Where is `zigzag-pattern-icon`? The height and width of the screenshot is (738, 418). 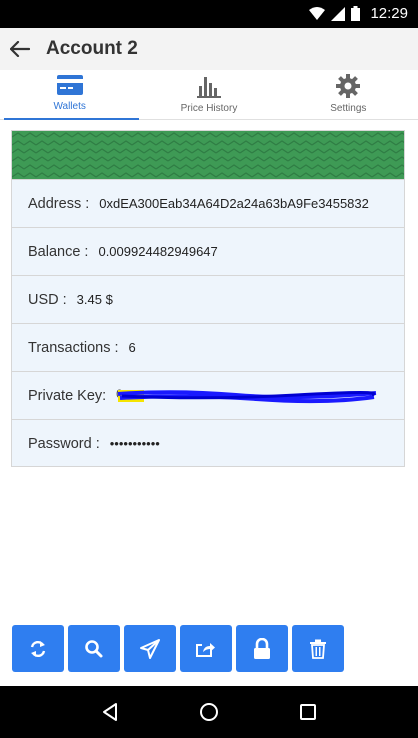
zigzag-pattern-icon is located at coordinates (208, 155).